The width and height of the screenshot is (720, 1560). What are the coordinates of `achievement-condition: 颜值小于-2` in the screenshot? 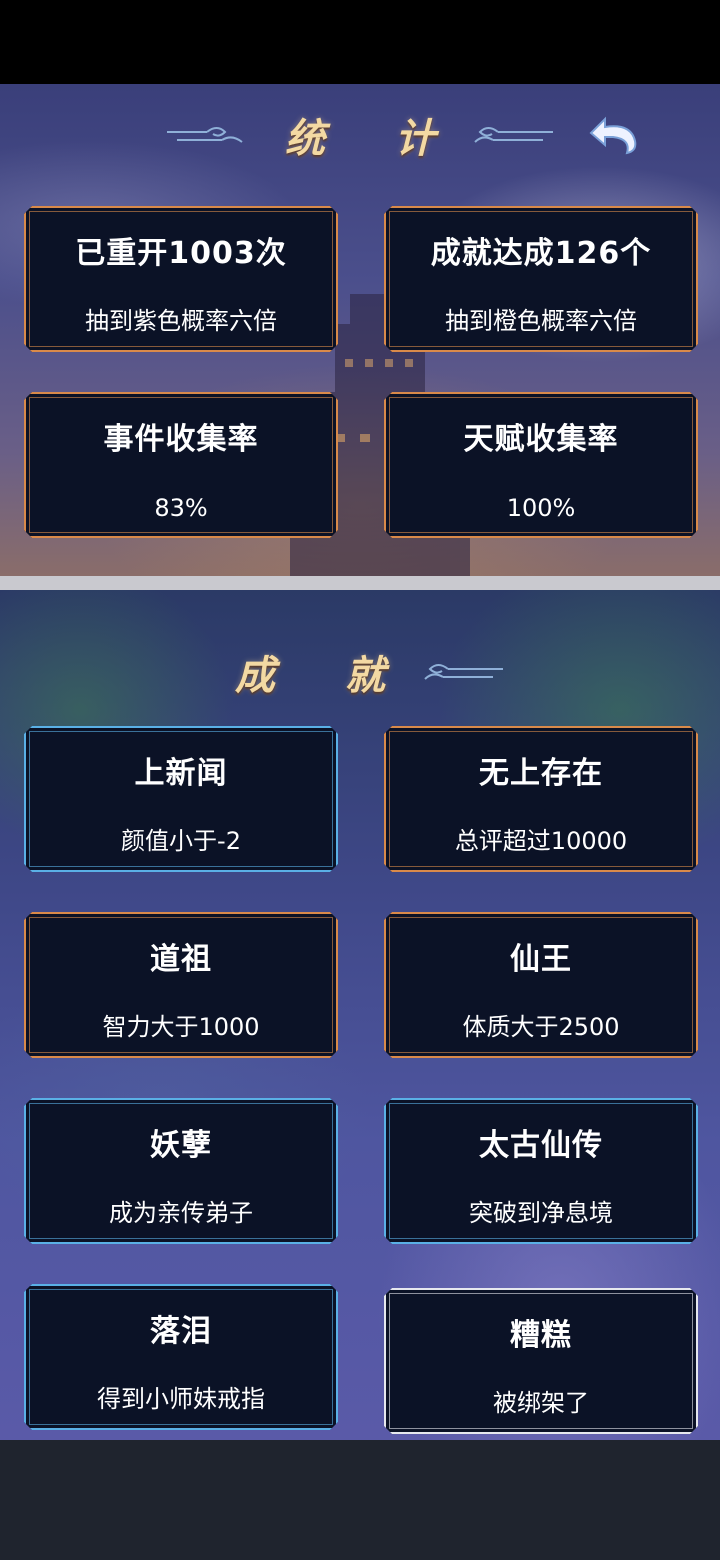 It's located at (181, 841).